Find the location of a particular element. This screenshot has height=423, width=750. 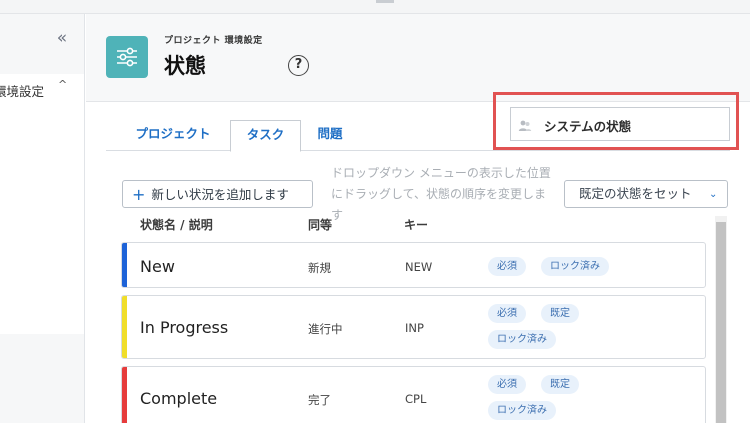

tab-project: プロジェクト is located at coordinates (173, 135).